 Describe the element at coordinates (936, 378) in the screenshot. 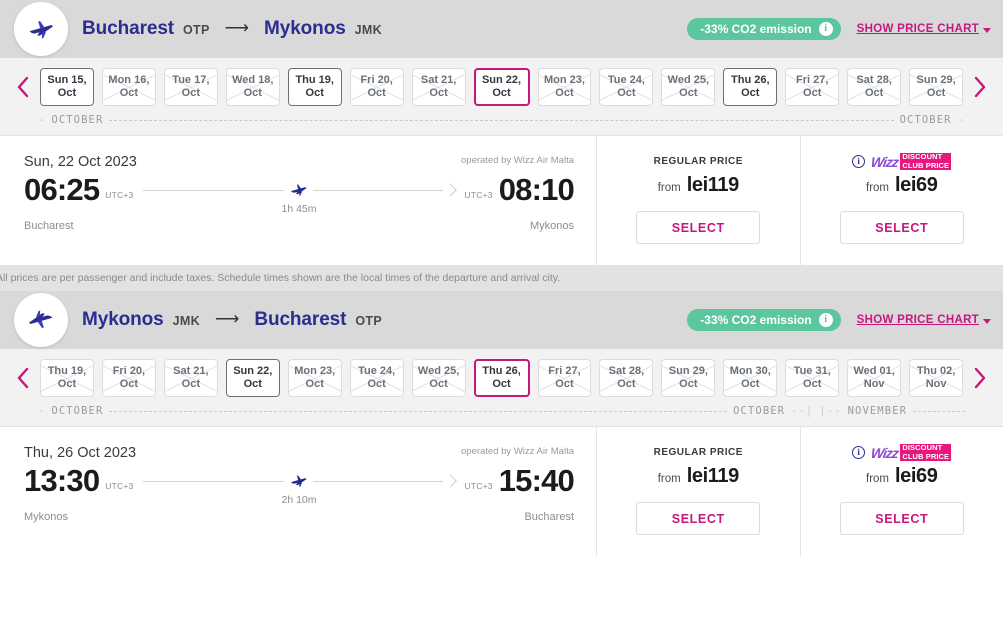

I see `date-cell-thu02-nov: Thu 02, Nov` at that location.